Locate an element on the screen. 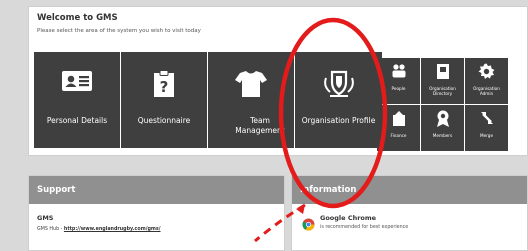 The image size is (528, 251). clipboard-question-icon: ? is located at coordinates (164, 84).